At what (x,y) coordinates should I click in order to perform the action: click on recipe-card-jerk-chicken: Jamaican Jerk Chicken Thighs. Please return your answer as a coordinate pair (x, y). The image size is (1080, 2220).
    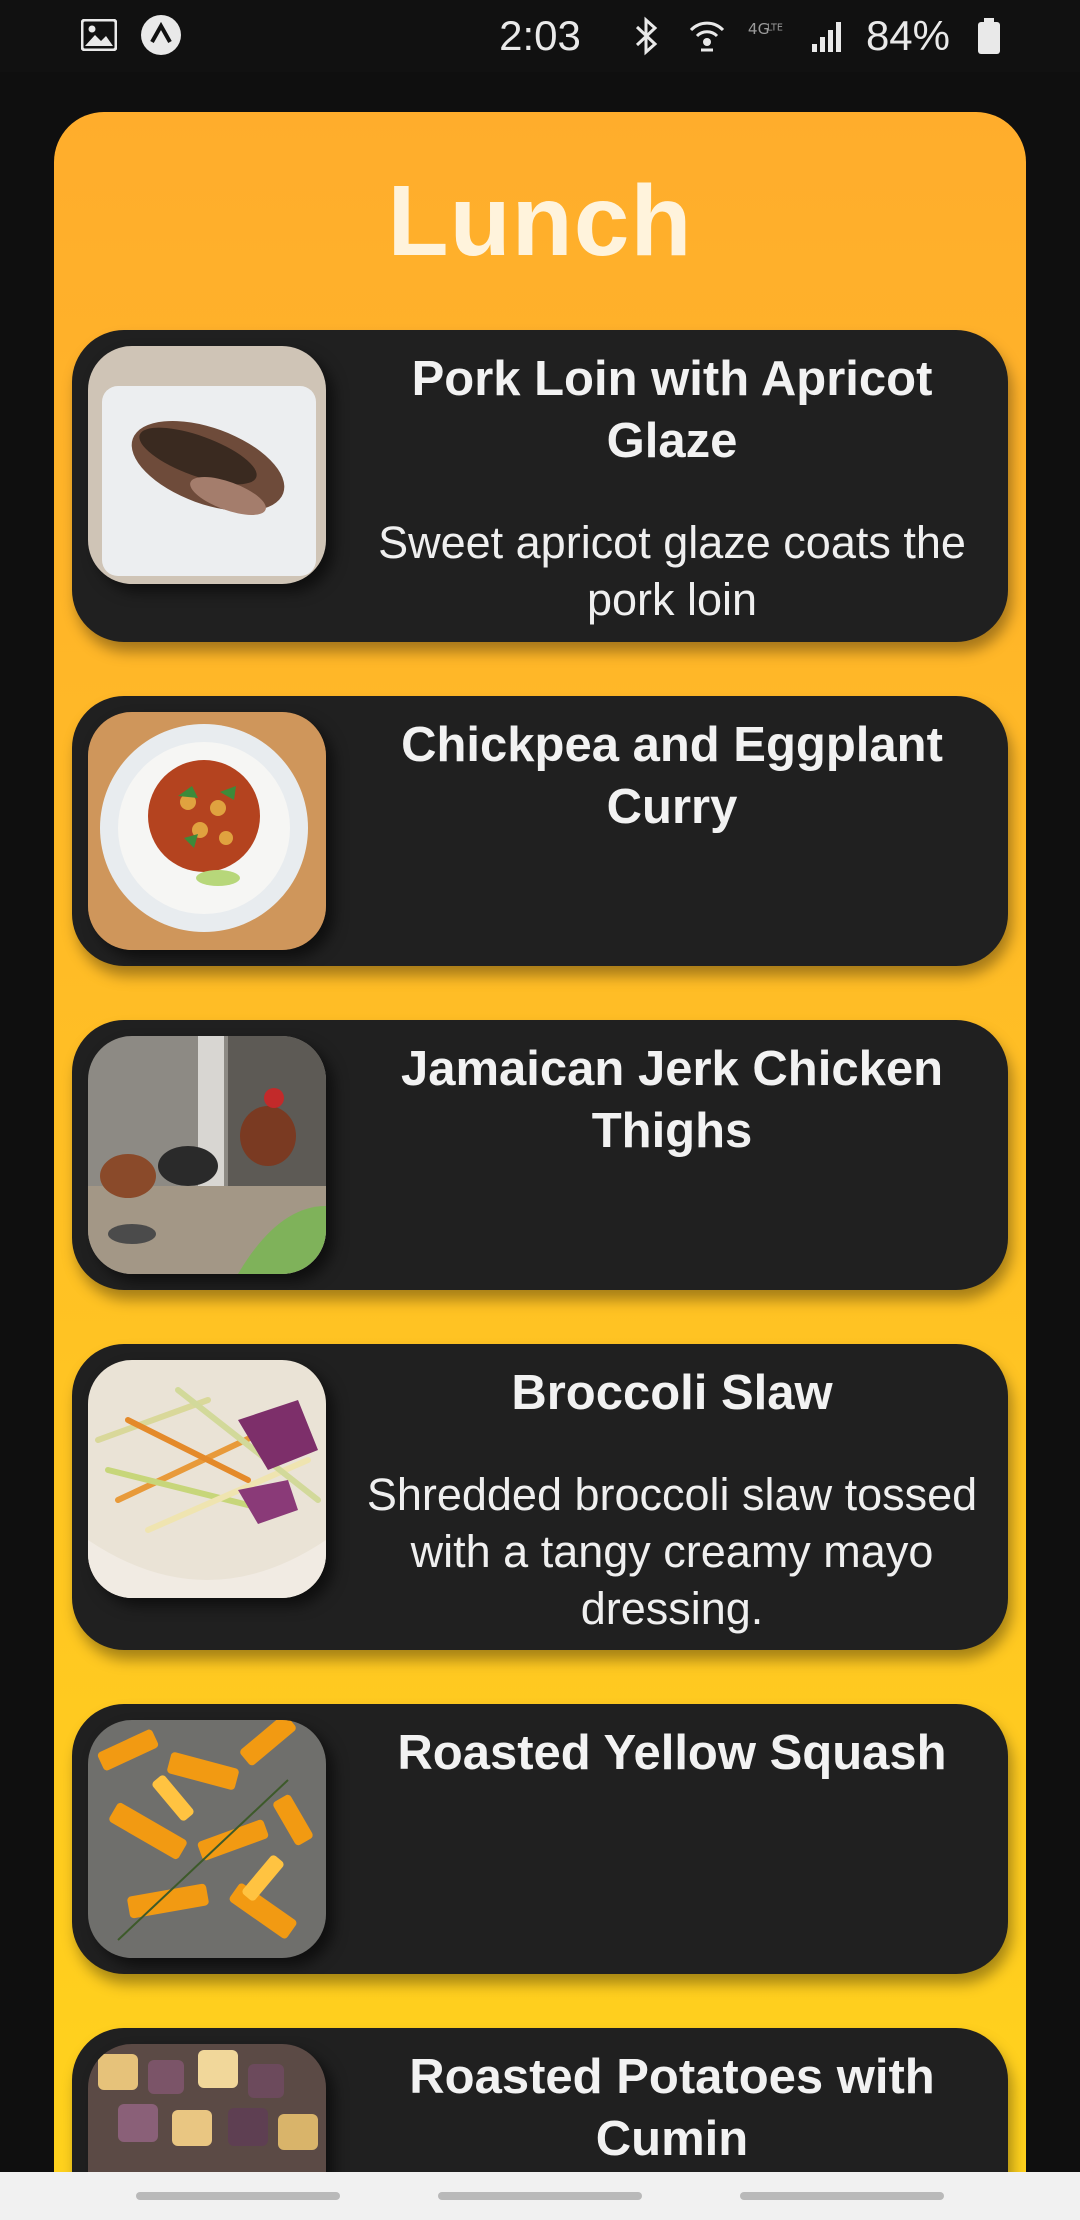
    Looking at the image, I should click on (540, 1155).